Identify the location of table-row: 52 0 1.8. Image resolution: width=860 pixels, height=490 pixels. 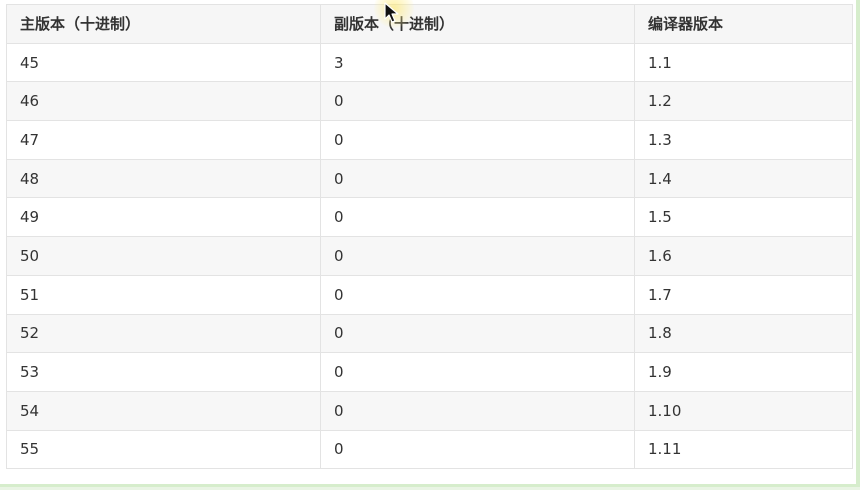
(429, 333).